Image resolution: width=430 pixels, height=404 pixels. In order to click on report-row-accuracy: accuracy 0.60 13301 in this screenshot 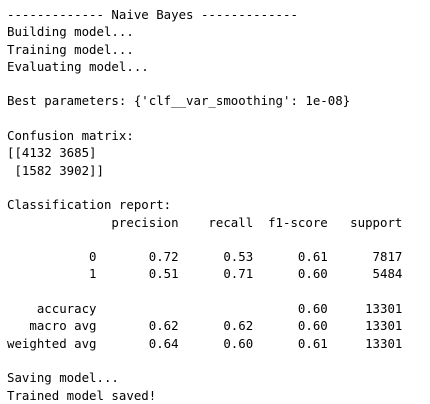, I will do `click(205, 309)`.